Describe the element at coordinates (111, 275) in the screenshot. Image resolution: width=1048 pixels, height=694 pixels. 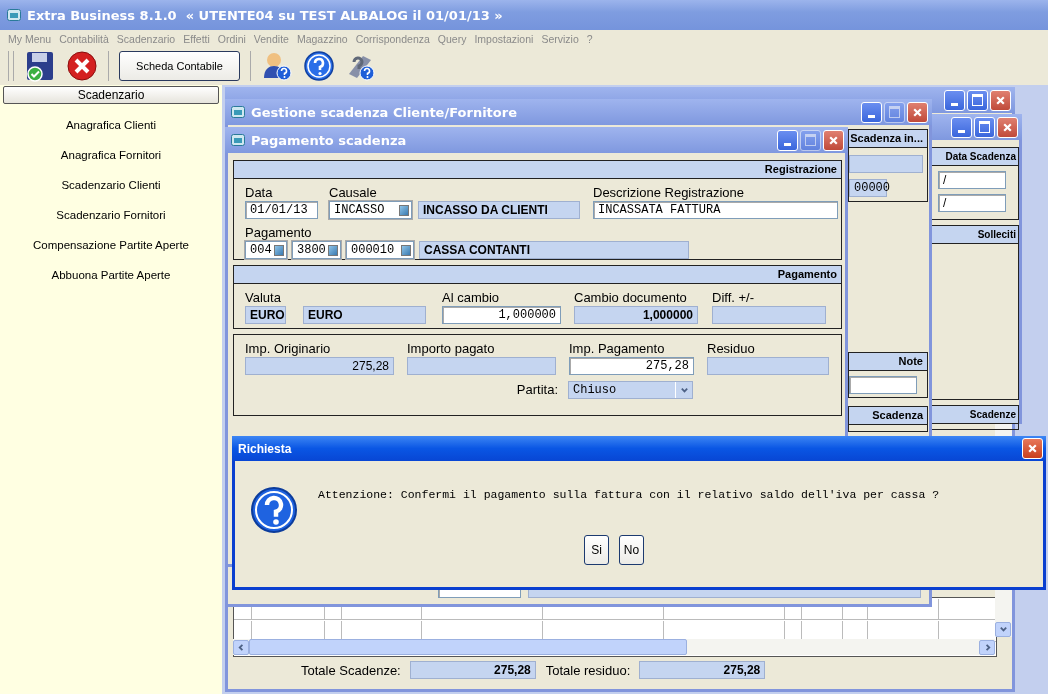
I see `sidebar-item: Abbuona Partite Aperte` at that location.